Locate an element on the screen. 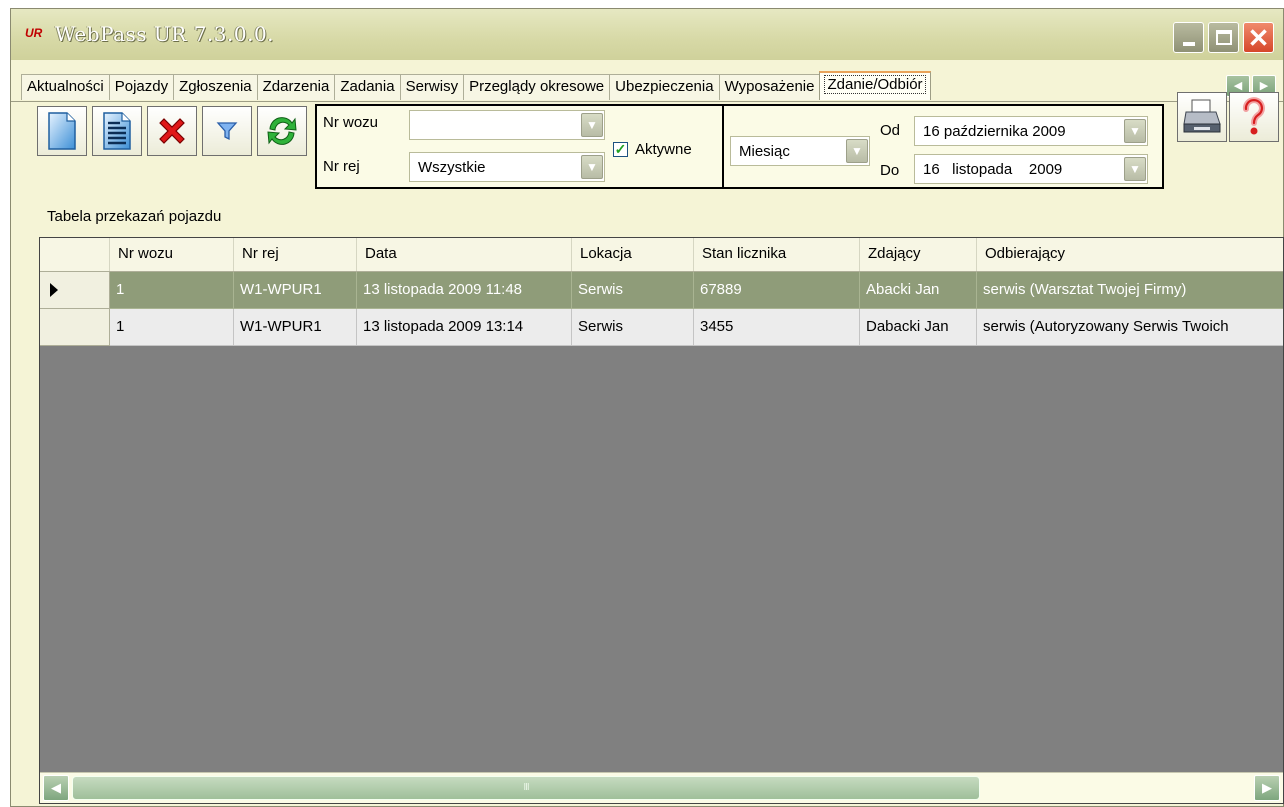 This screenshot has height=807, width=1284. filter-icon is located at coordinates (227, 131).